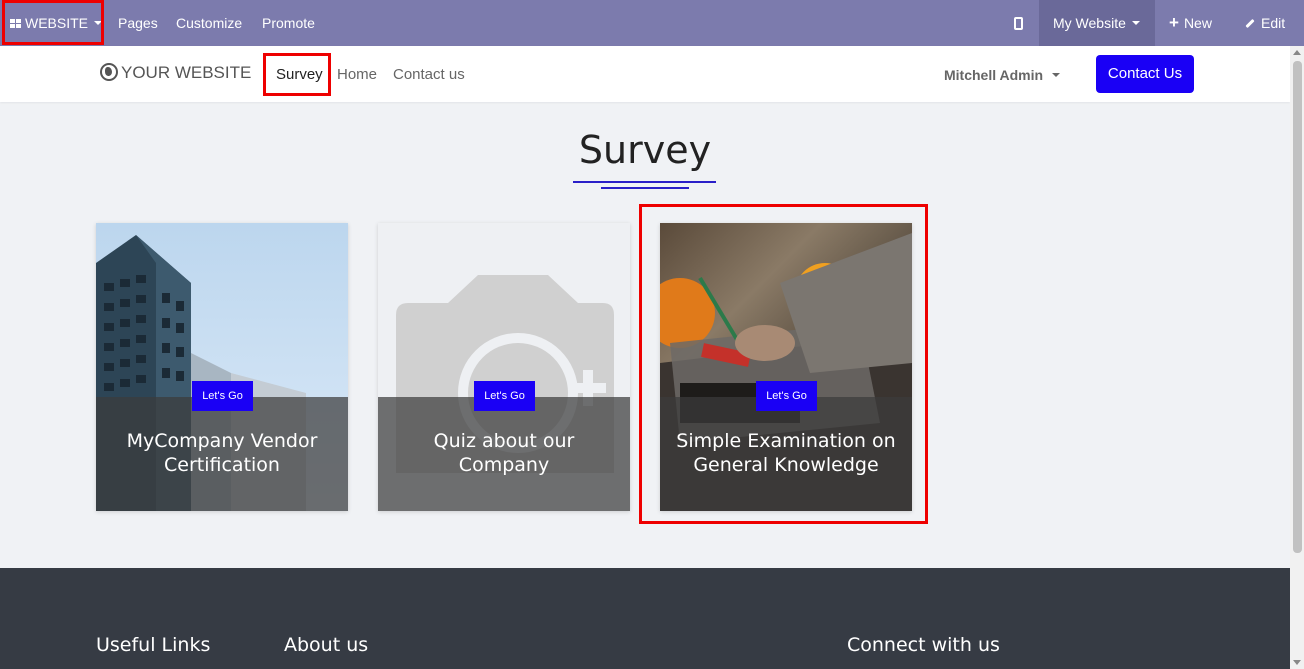 This screenshot has width=1304, height=669. I want to click on footer-heading-useful-links: Useful Links, so click(153, 645).